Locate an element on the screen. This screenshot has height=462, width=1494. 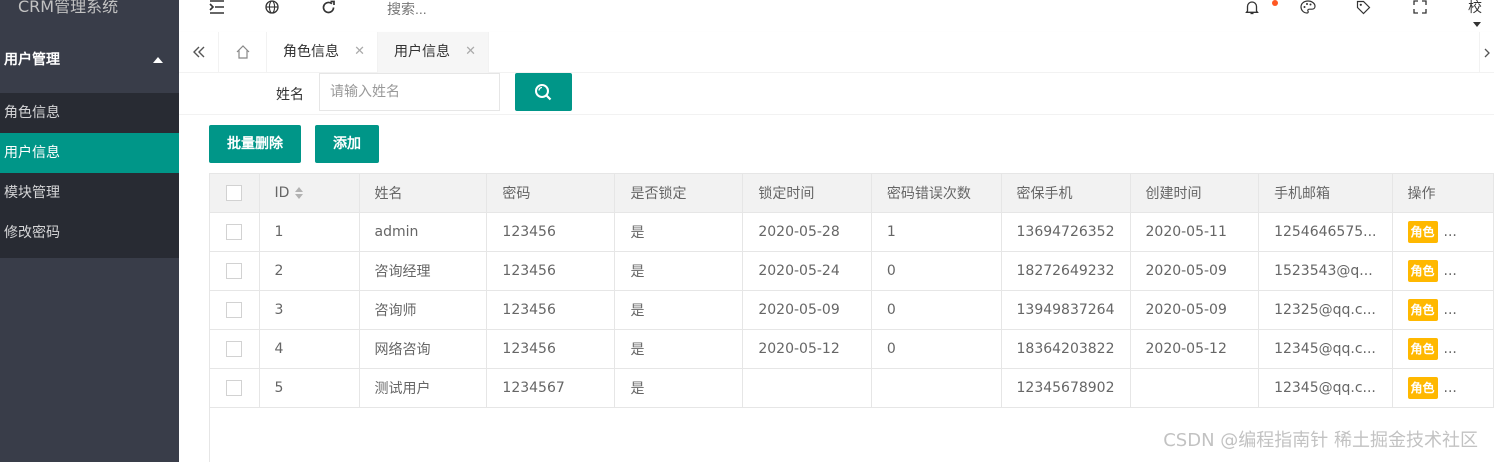
global-search-input is located at coordinates (487, 9).